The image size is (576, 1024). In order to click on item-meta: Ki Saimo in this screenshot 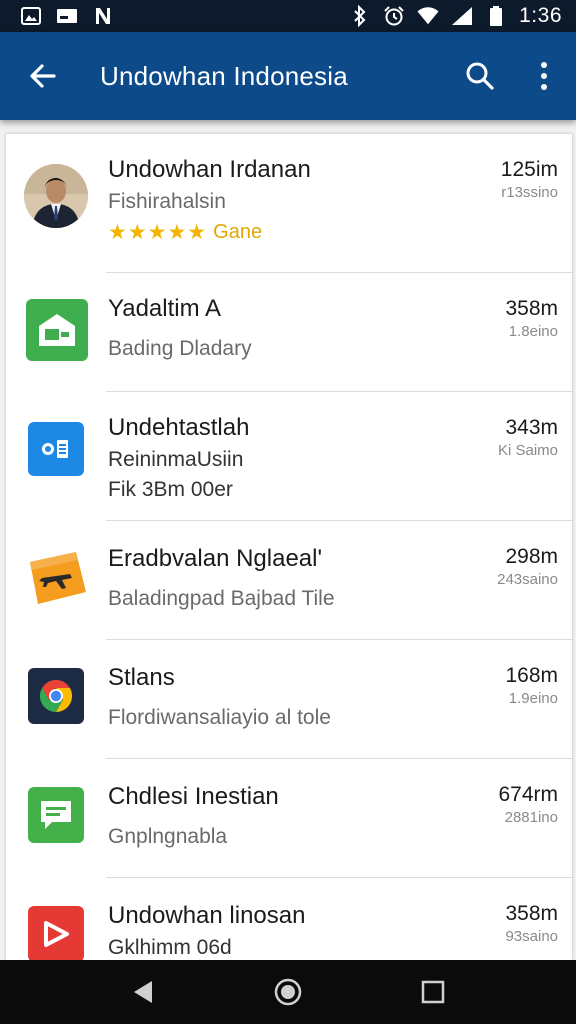, I will do `click(527, 450)`.